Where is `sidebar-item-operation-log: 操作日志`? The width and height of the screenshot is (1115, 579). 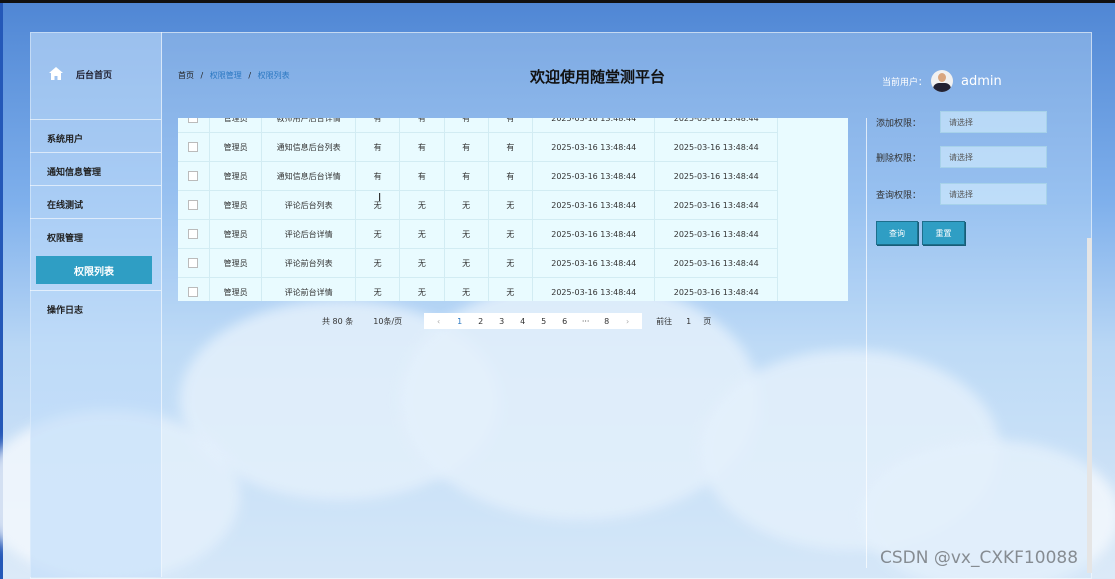
sidebar-item-operation-log: 操作日志 is located at coordinates (95, 306).